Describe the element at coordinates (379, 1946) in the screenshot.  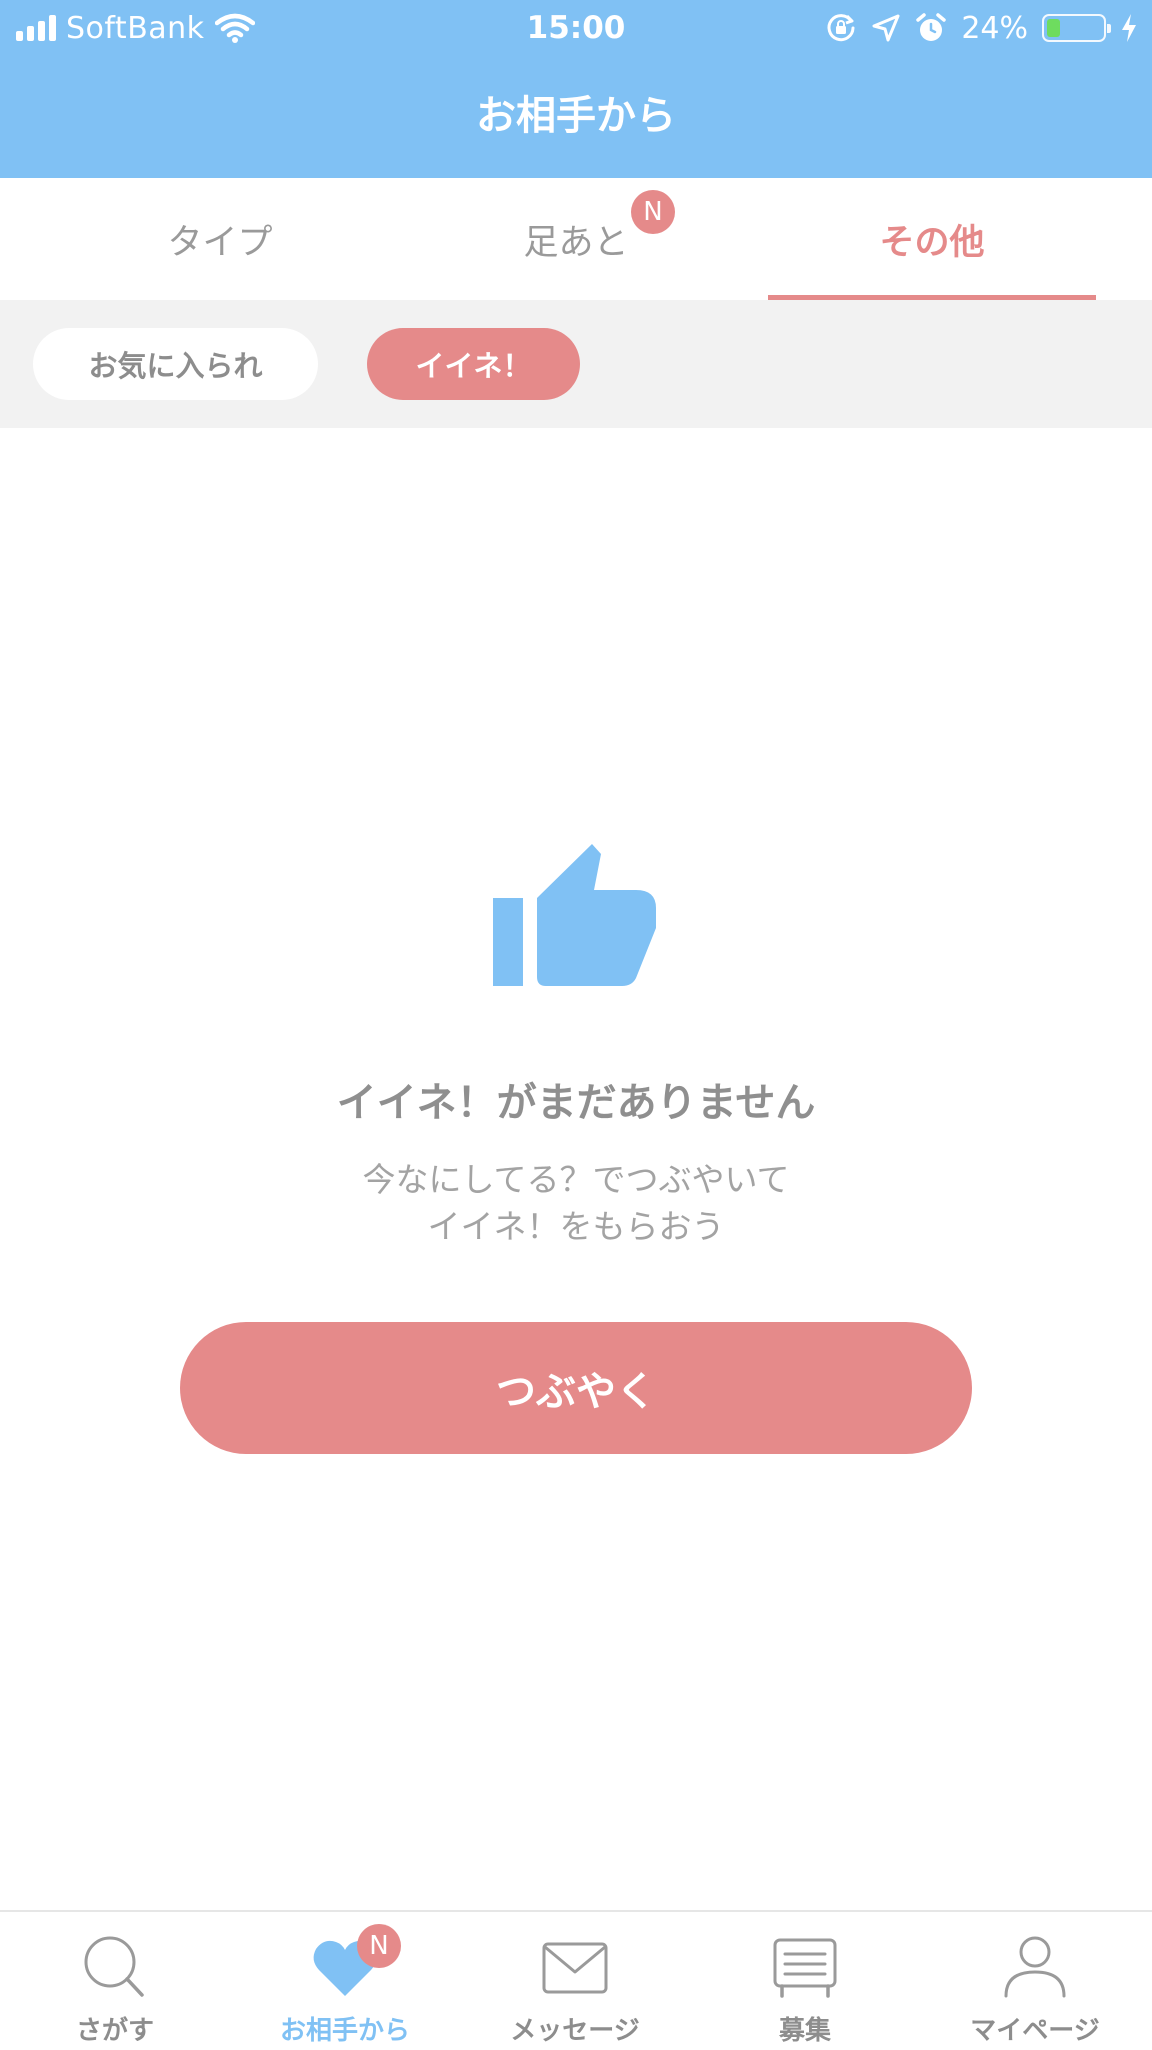
I see `nav-new-badge: N` at that location.